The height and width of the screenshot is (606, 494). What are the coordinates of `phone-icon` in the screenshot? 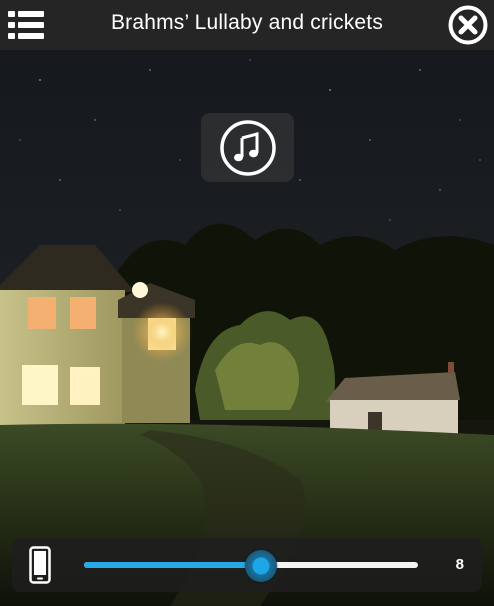 It's located at (40, 565).